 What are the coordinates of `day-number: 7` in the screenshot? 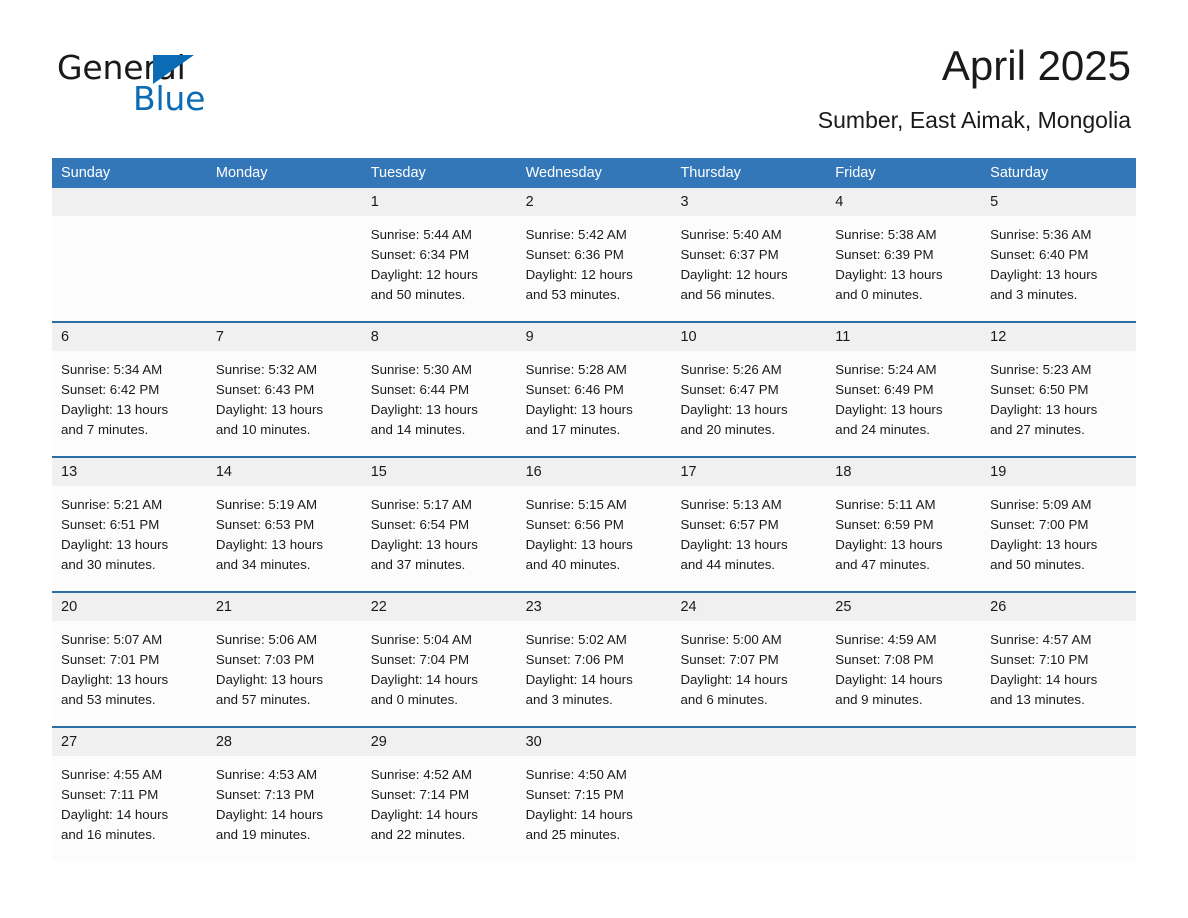 It's located at (284, 337).